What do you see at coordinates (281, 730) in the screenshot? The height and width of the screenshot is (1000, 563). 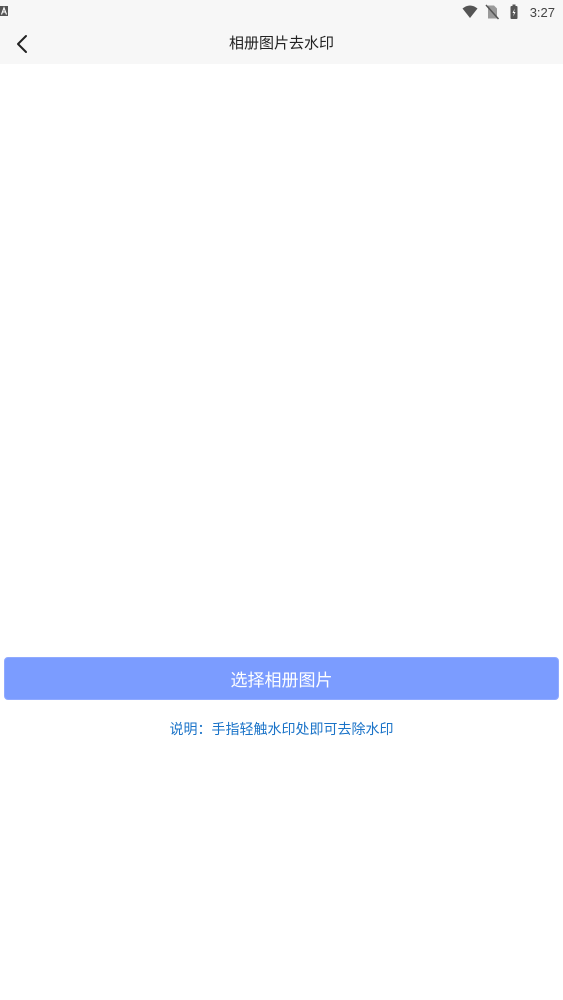 I see `instruction-text: 说明：手指轻触水印处即可去除水印` at bounding box center [281, 730].